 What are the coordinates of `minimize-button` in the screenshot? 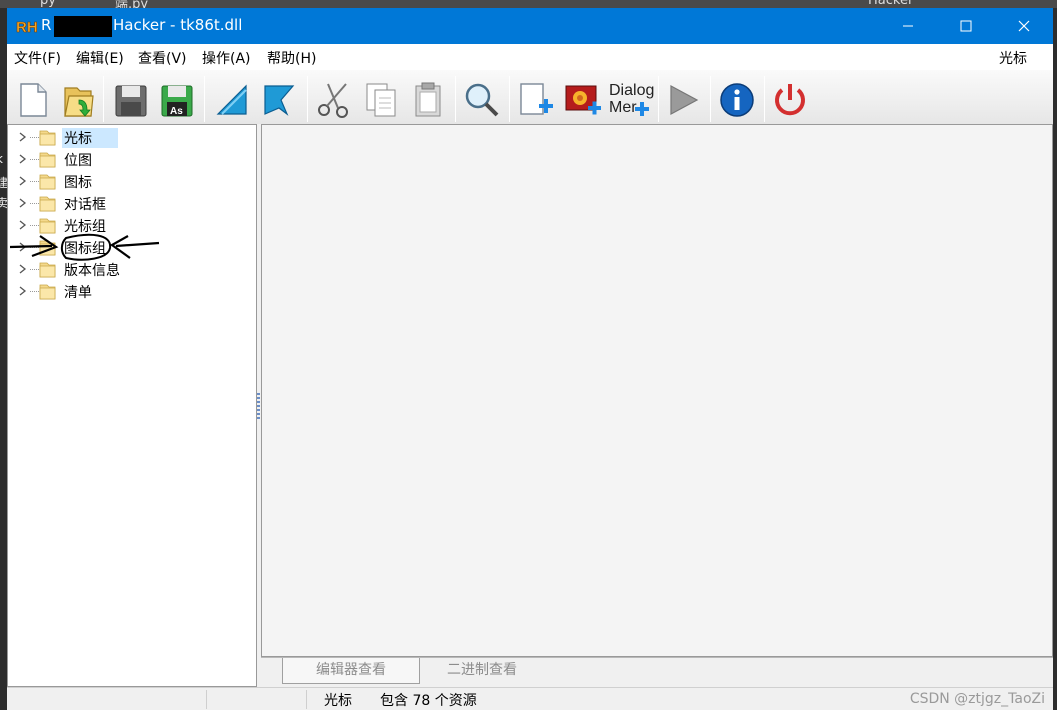 It's located at (908, 26).